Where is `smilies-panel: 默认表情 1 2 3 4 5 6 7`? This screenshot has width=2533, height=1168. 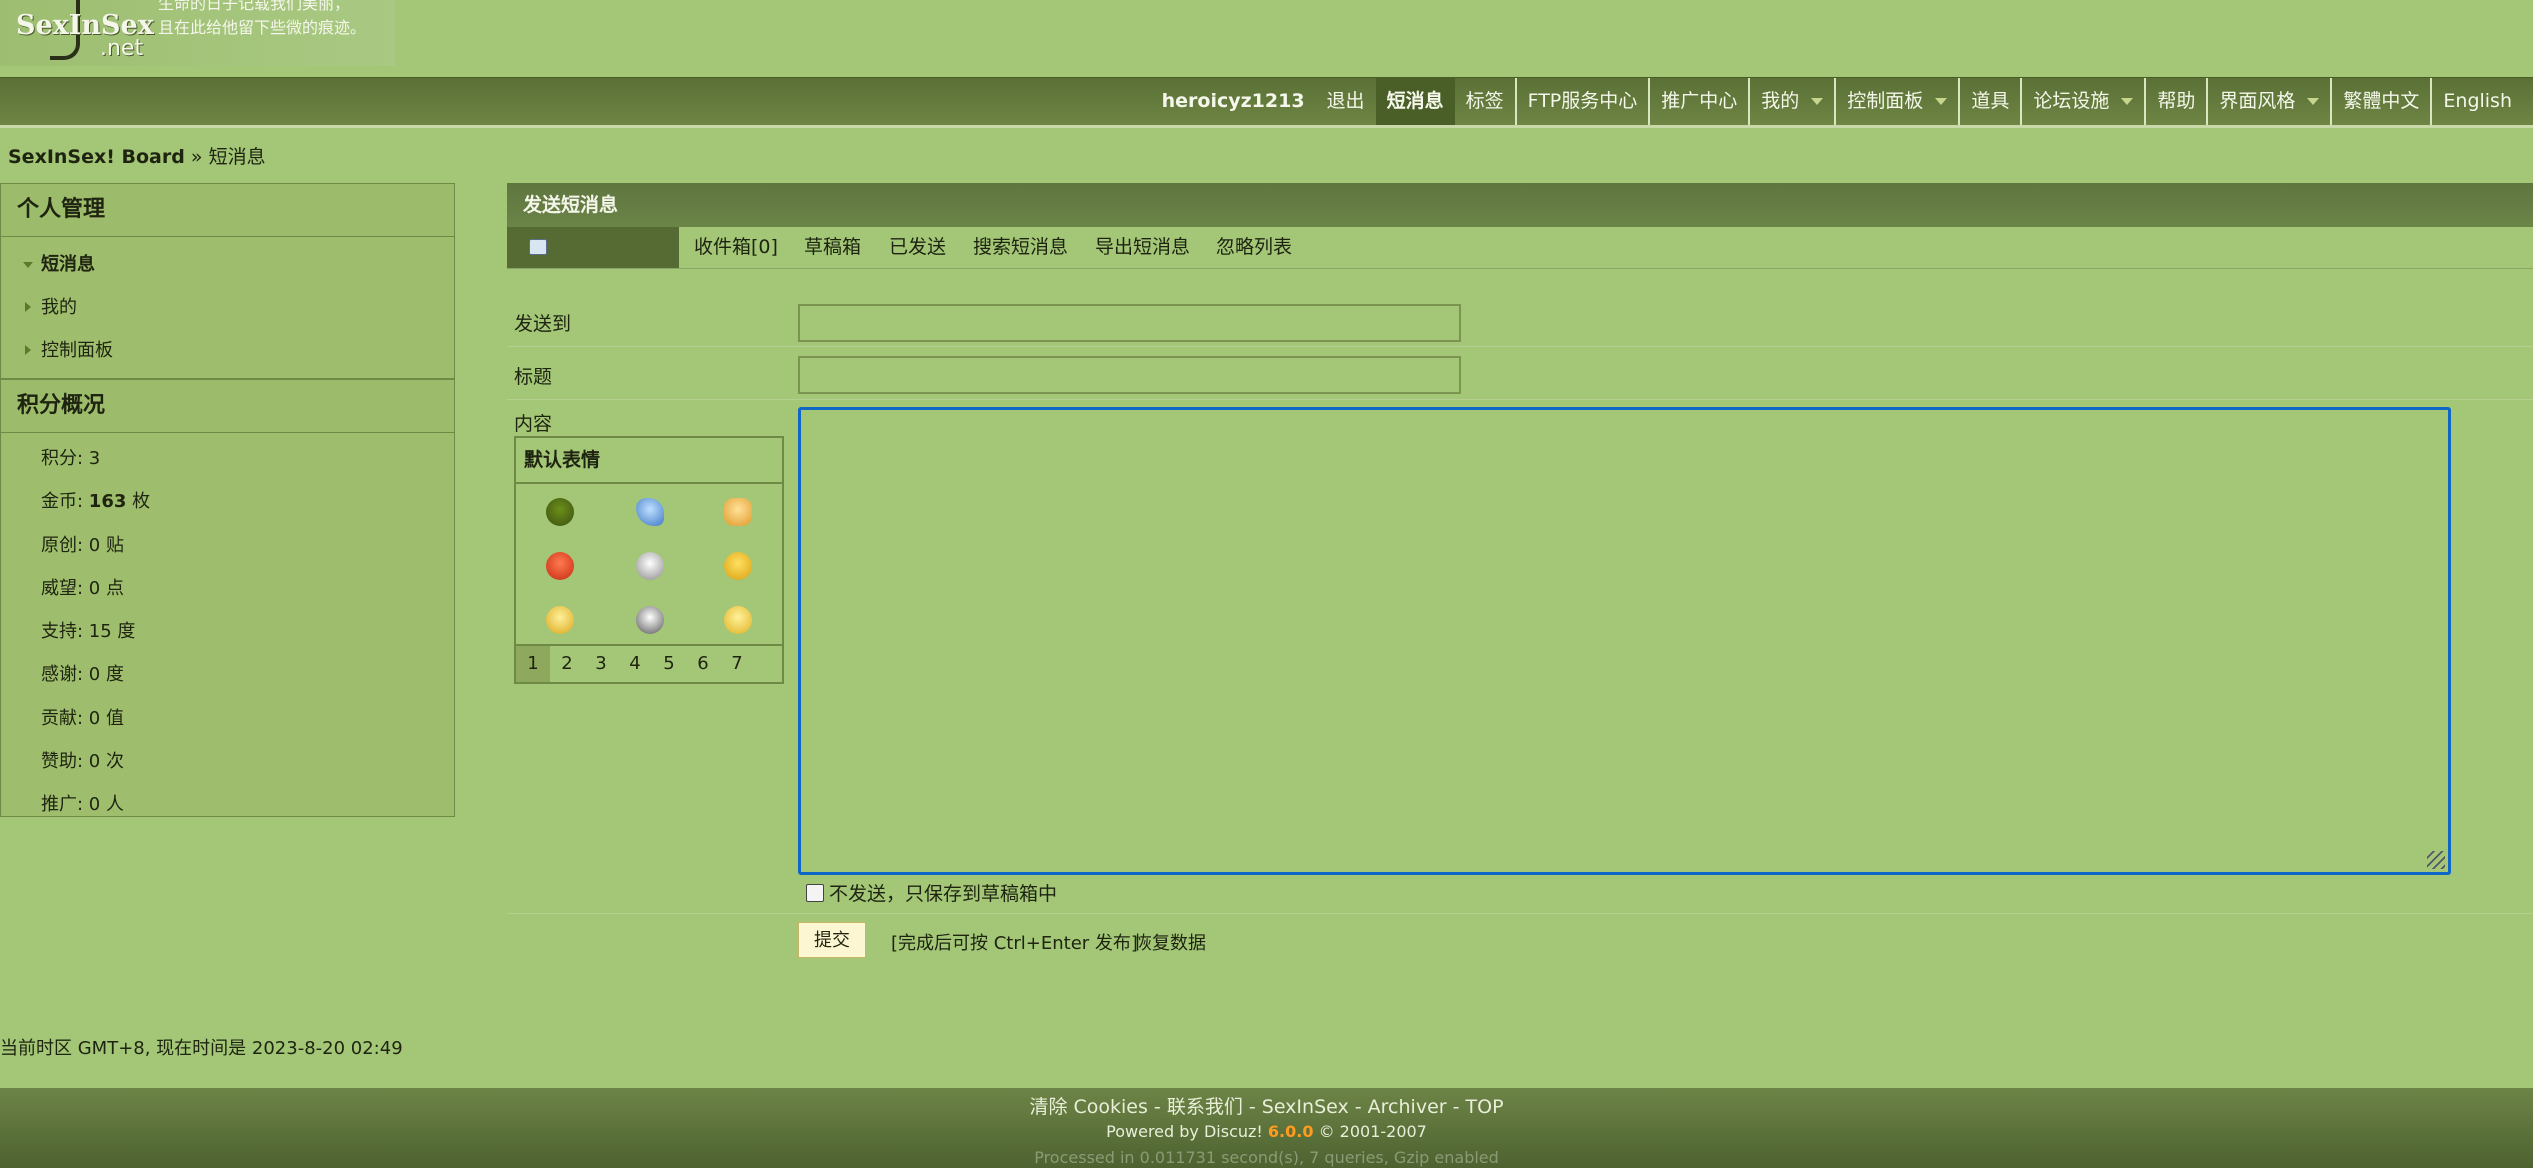
smilies-panel: 默认表情 1 2 3 4 5 6 7 is located at coordinates (649, 560).